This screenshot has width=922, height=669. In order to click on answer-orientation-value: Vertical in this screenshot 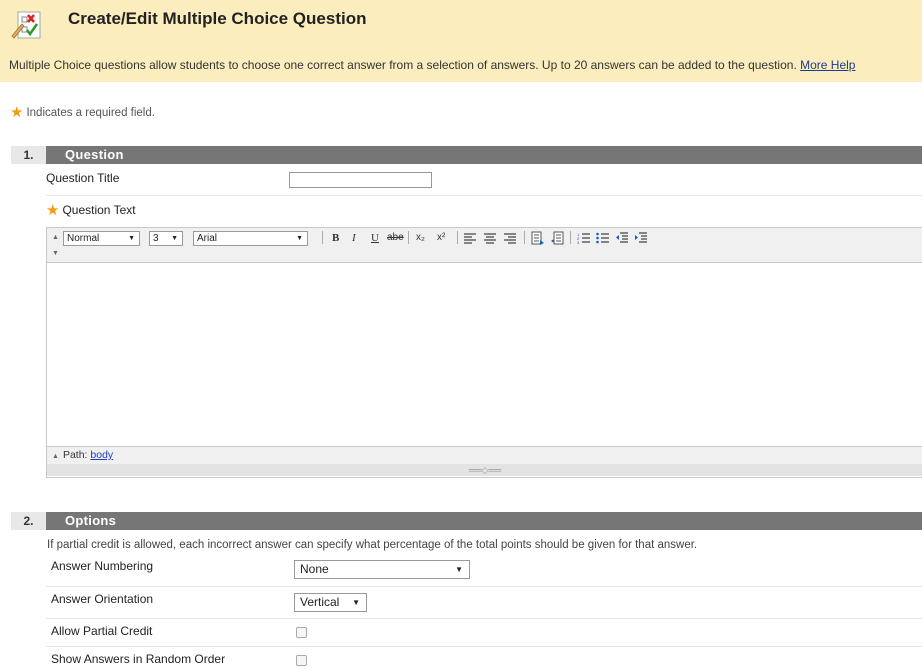, I will do `click(320, 602)`.